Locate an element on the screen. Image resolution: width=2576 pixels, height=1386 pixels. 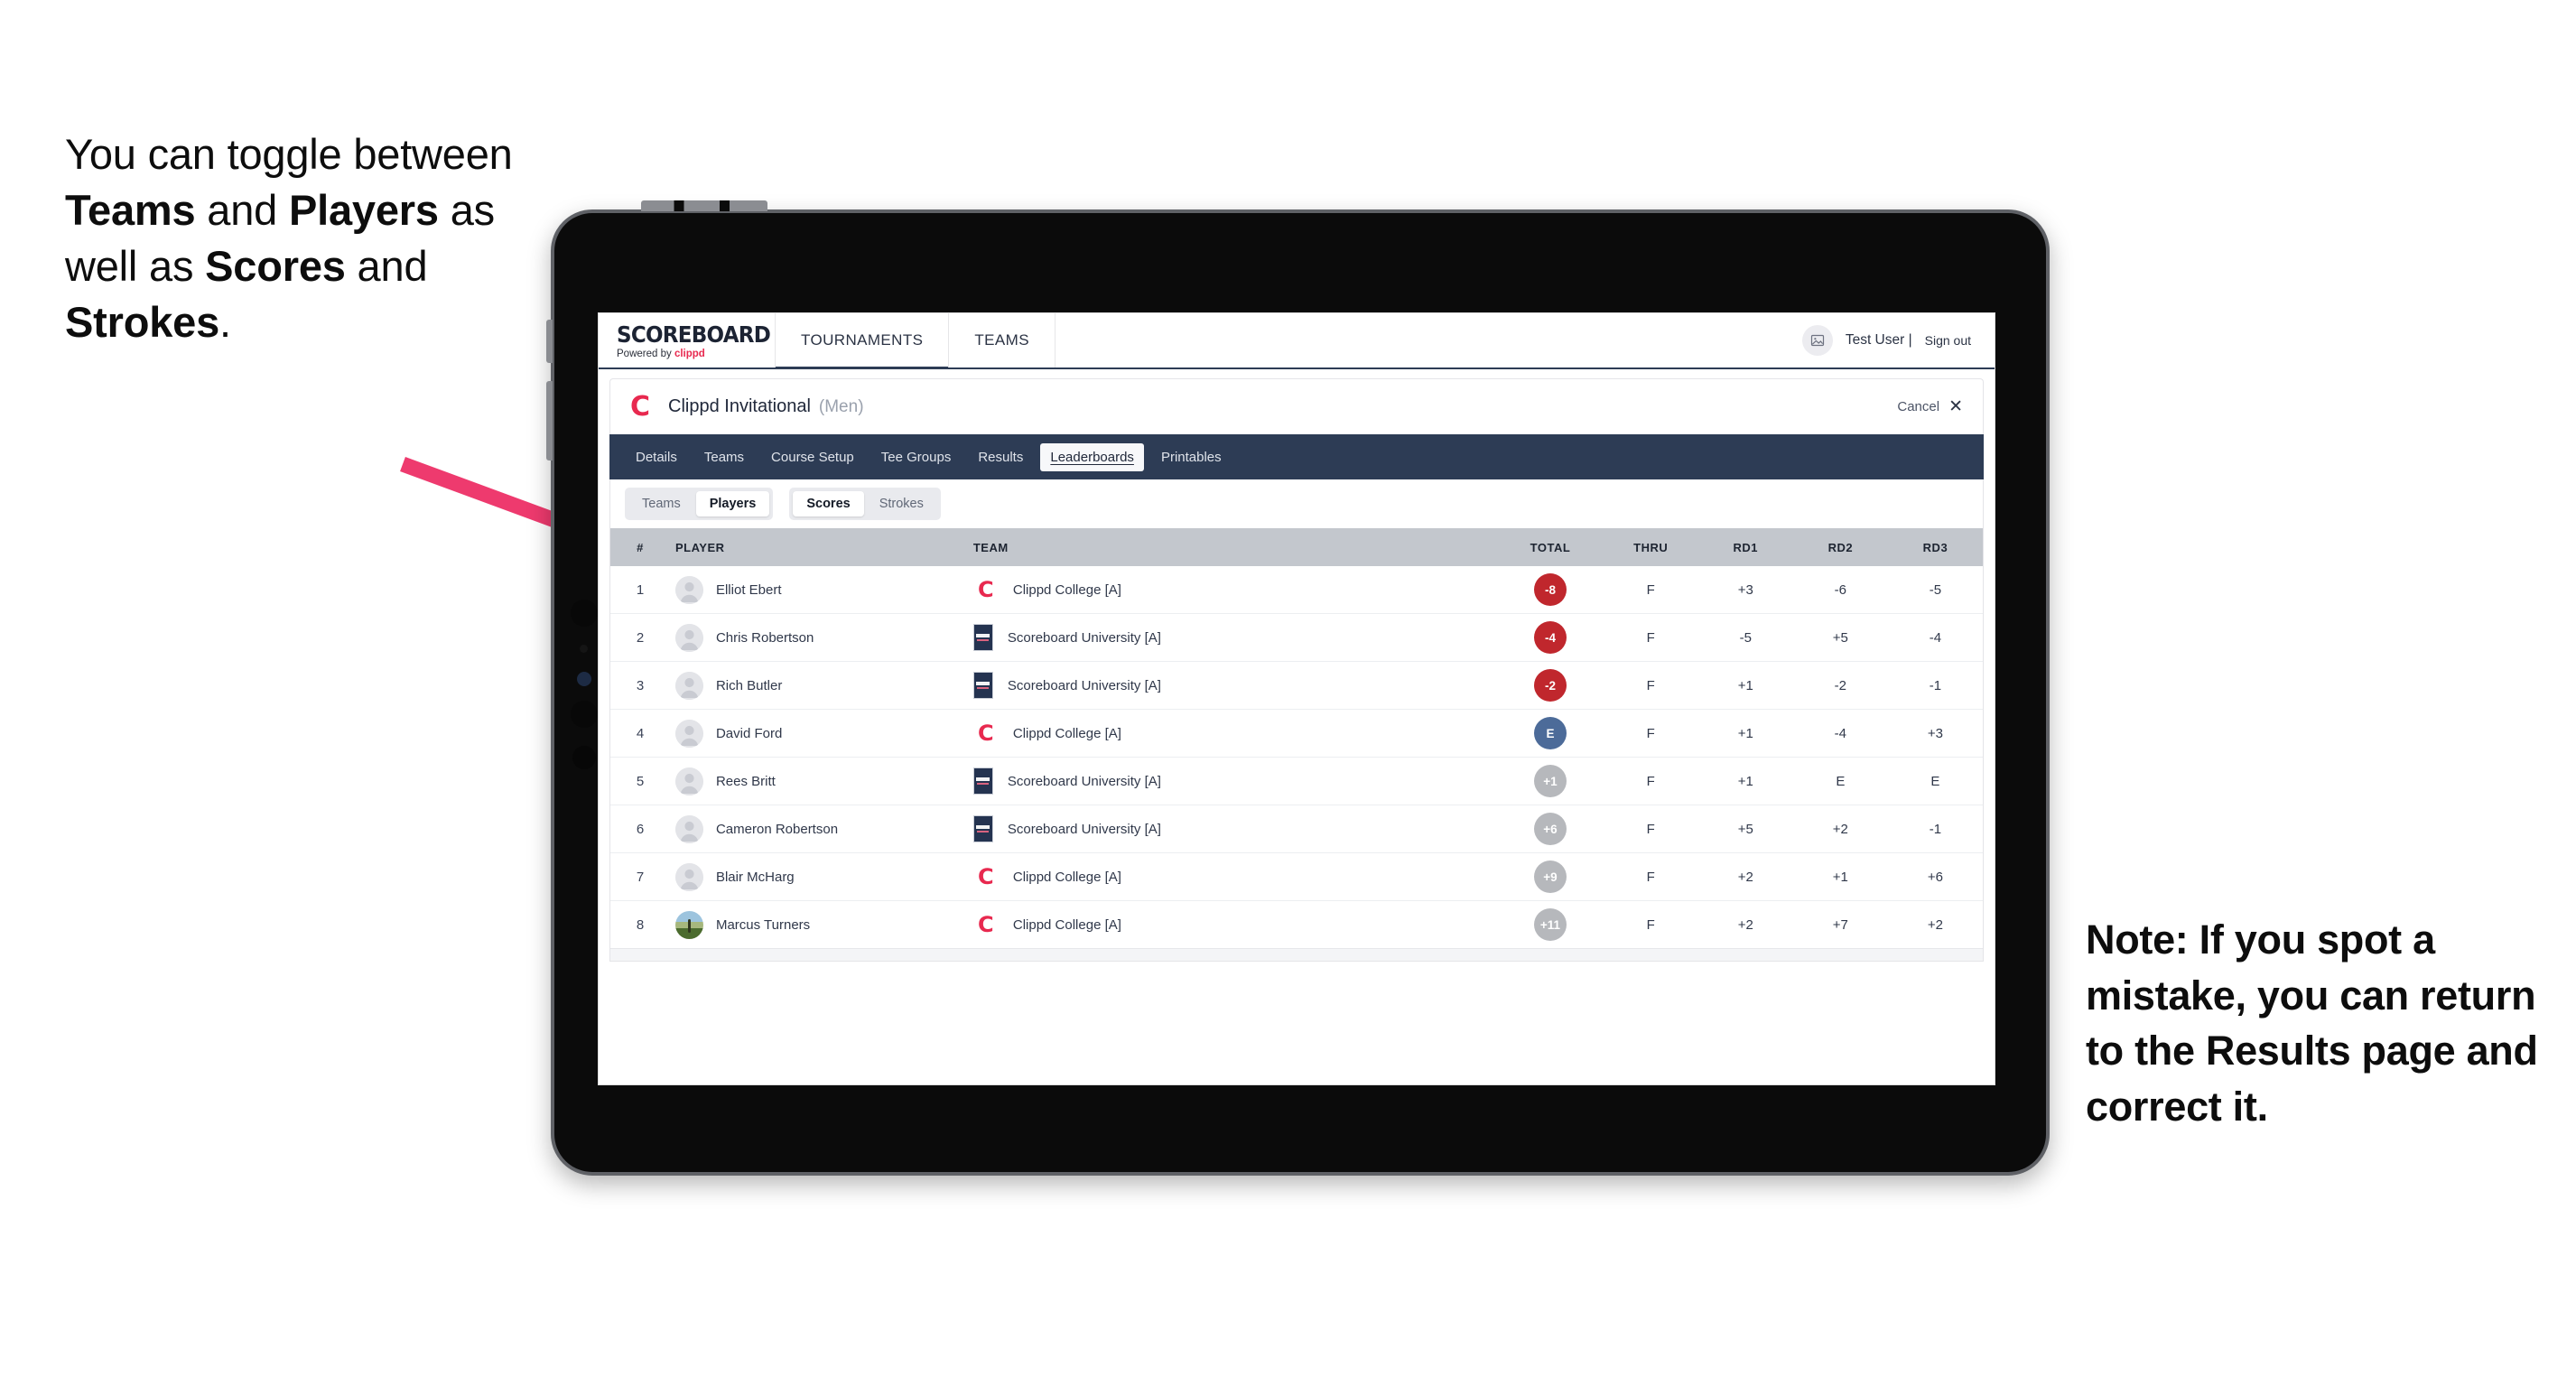
column-header-player: PLAYER is located at coordinates (818, 547).